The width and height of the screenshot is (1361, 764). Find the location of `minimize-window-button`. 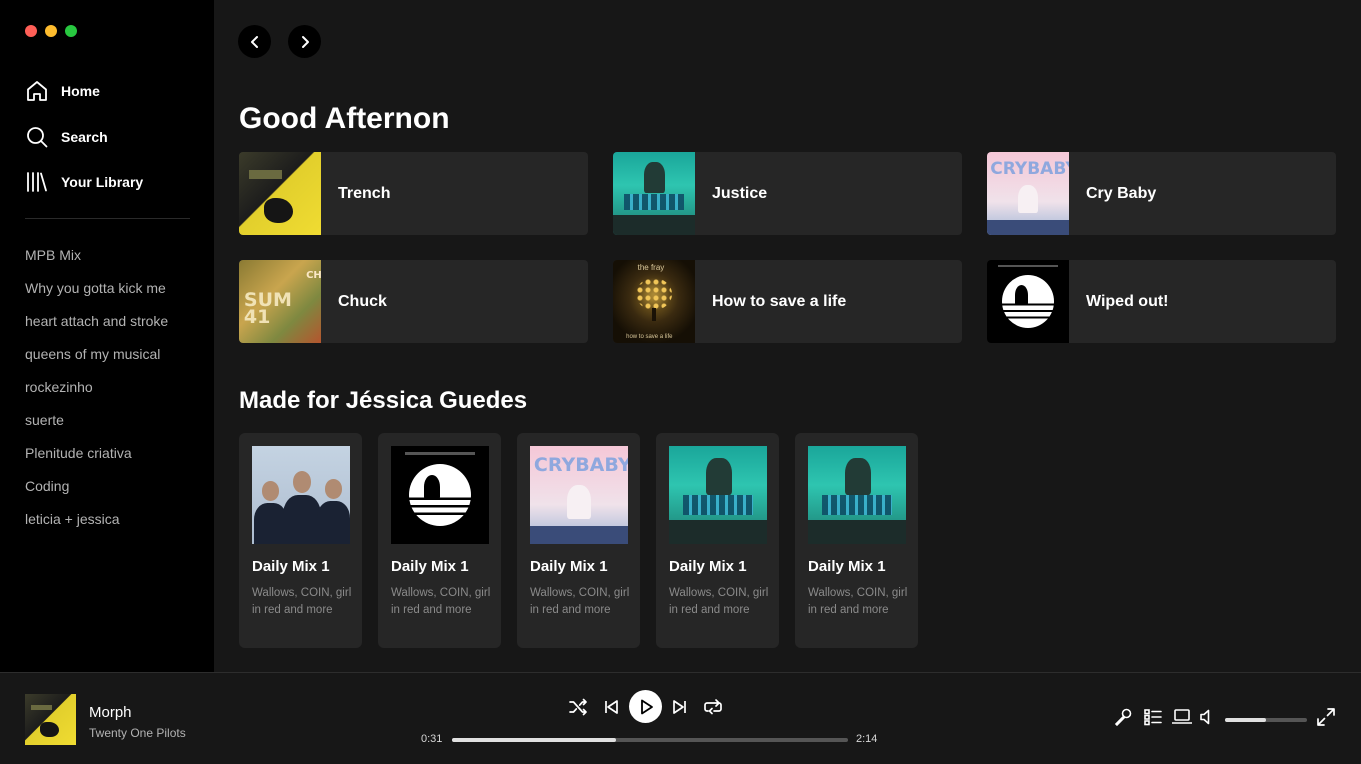

minimize-window-button is located at coordinates (51, 31).